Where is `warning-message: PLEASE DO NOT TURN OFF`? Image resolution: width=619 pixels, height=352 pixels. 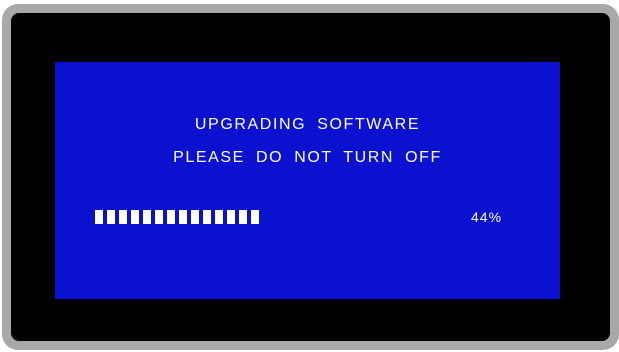 warning-message: PLEASE DO NOT TURN OFF is located at coordinates (307, 157).